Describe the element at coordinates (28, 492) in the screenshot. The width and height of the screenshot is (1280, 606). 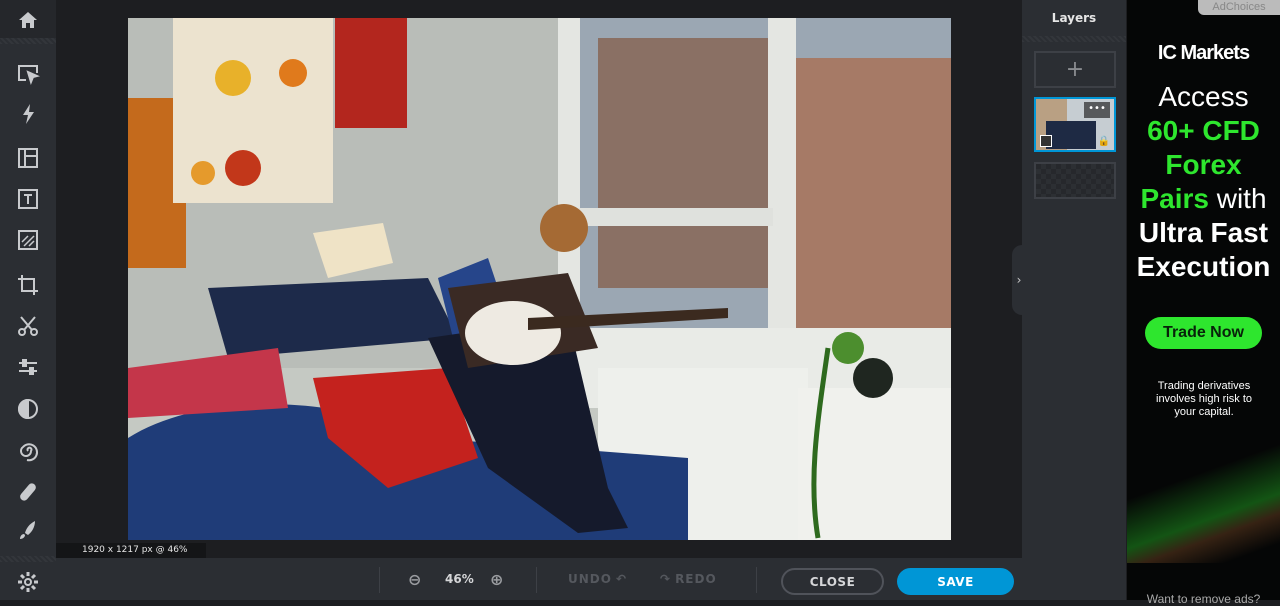
I see `heal-icon` at that location.